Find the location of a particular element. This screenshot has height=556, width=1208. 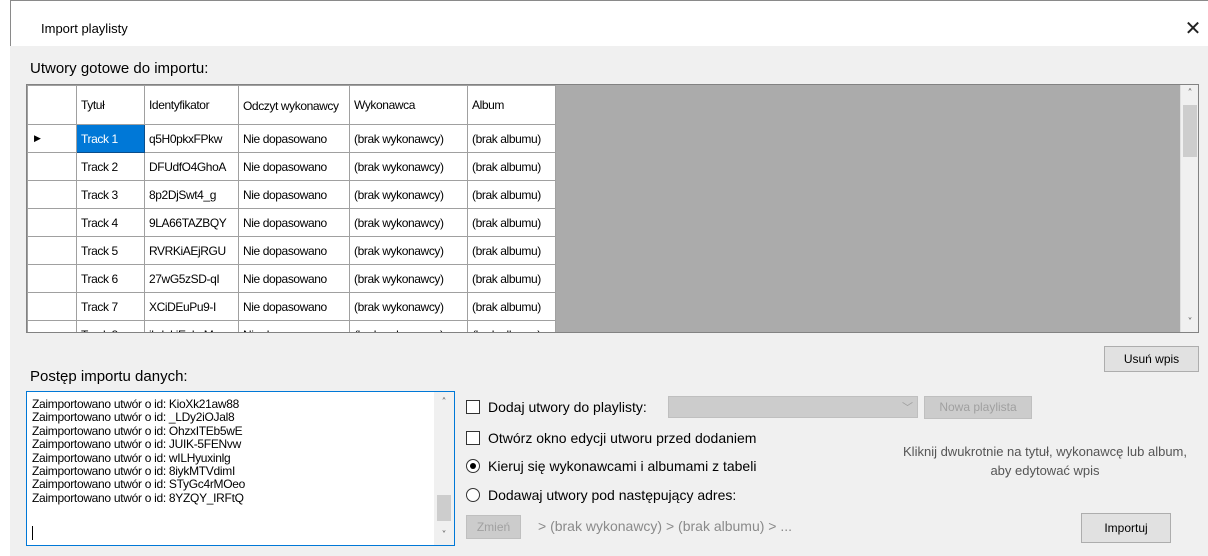

radio-selected-icon is located at coordinates (473, 466).